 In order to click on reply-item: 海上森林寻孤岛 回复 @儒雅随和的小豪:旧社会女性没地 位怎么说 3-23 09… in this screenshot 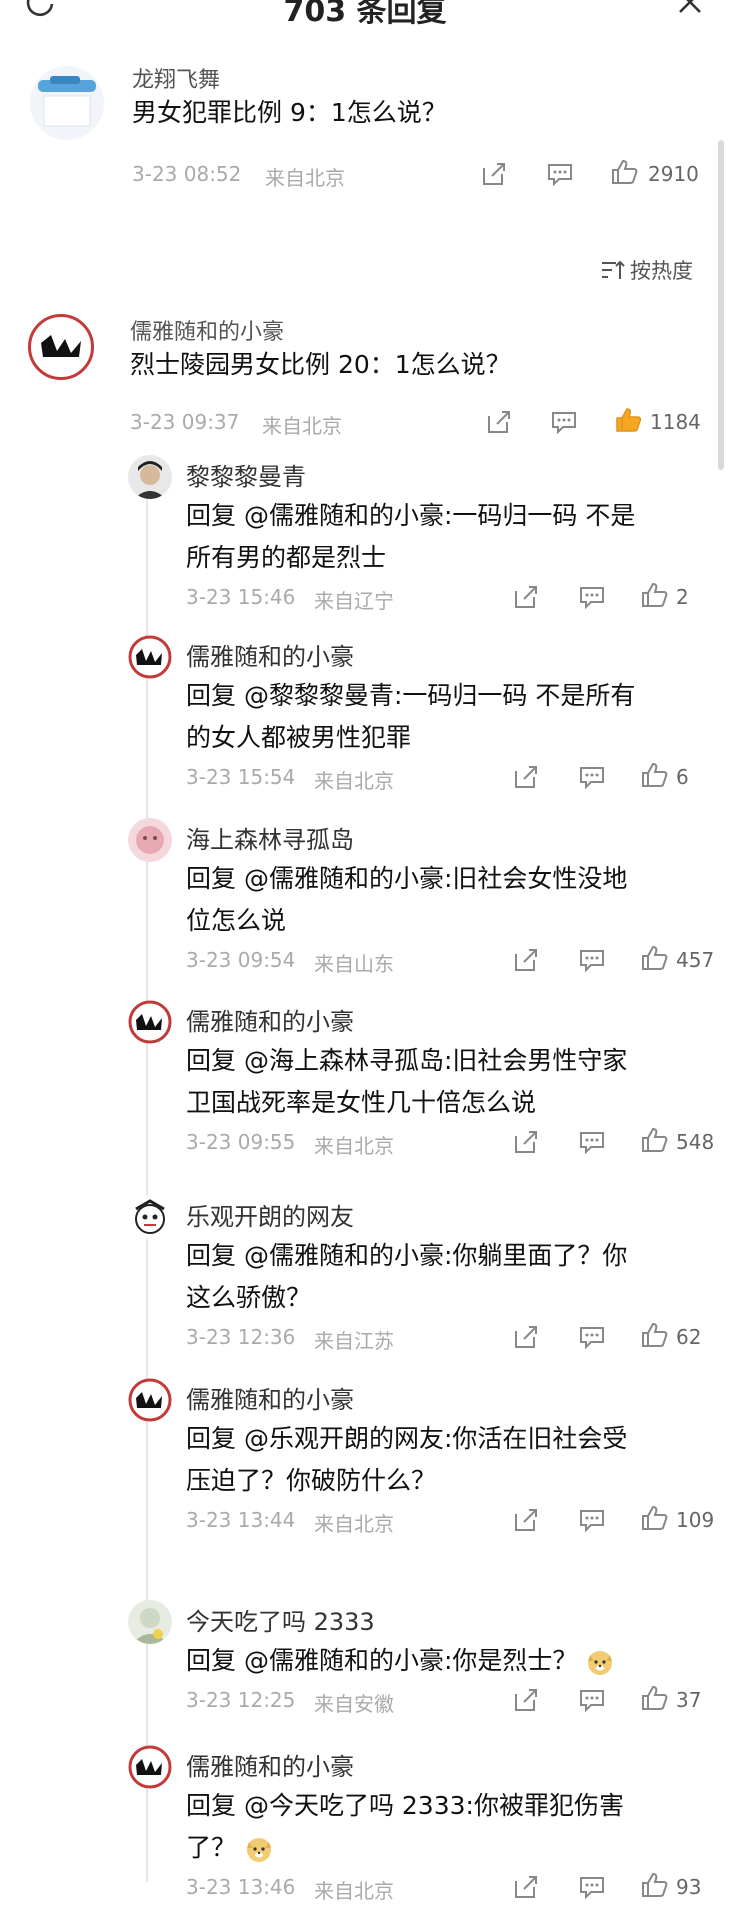, I will do `click(365, 903)`.